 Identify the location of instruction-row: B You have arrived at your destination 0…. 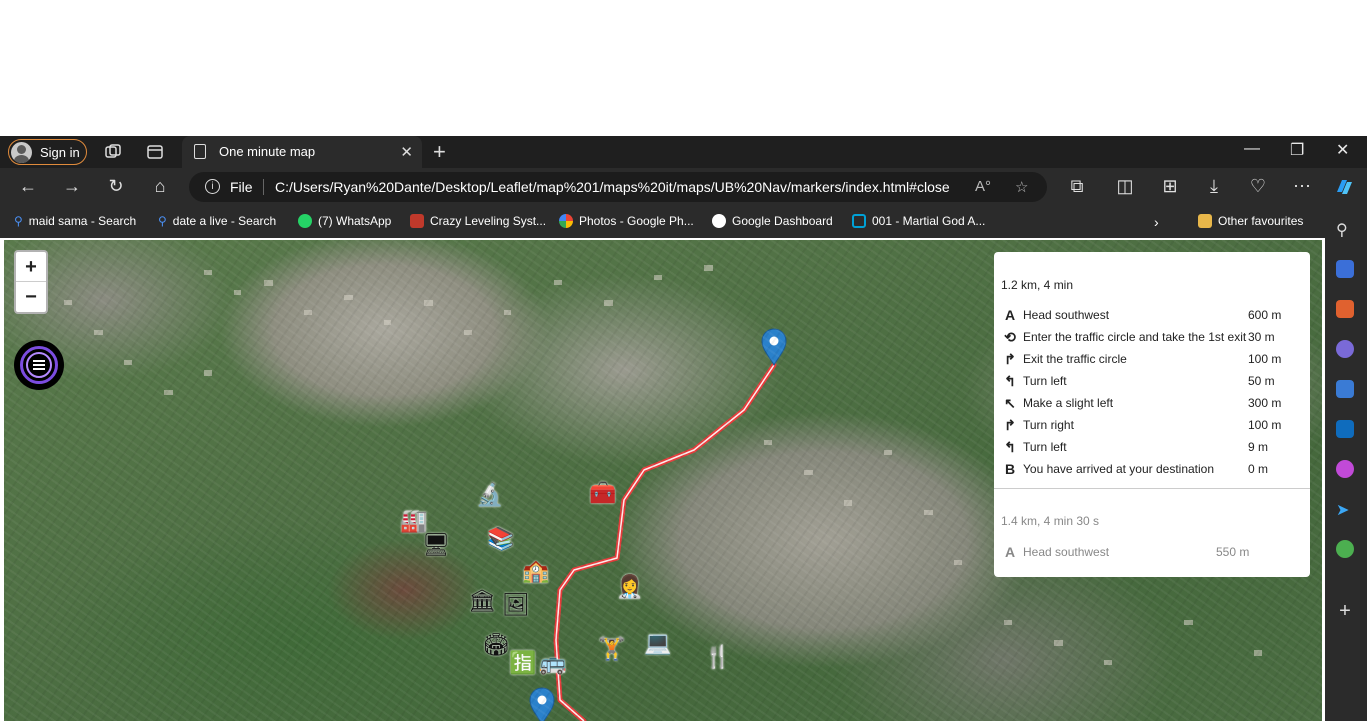
(1151, 470).